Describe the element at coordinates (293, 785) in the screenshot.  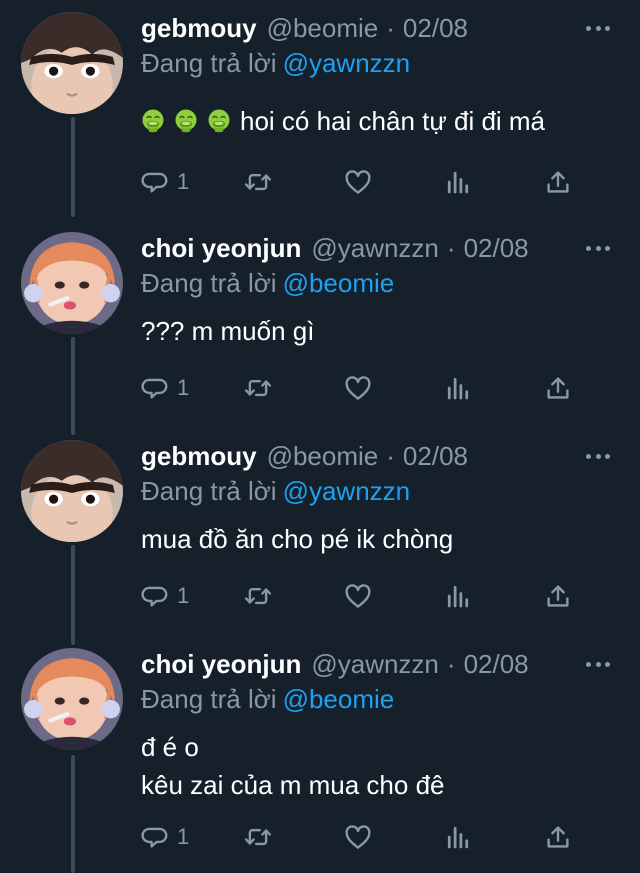
I see `tweet-text-line: kêu zai của m mua cho đê` at that location.